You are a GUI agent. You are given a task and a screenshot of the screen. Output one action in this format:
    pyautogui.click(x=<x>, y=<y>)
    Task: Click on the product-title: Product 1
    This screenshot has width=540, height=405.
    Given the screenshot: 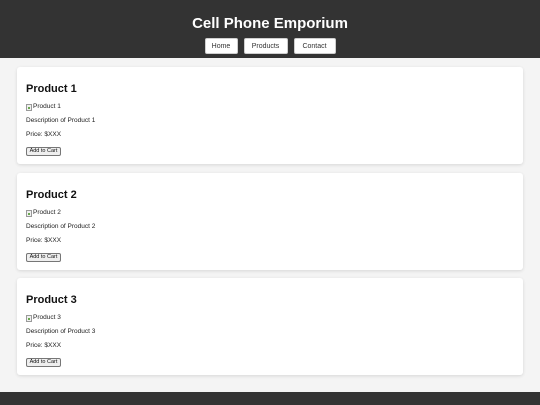 What is the action you would take?
    pyautogui.click(x=51, y=89)
    